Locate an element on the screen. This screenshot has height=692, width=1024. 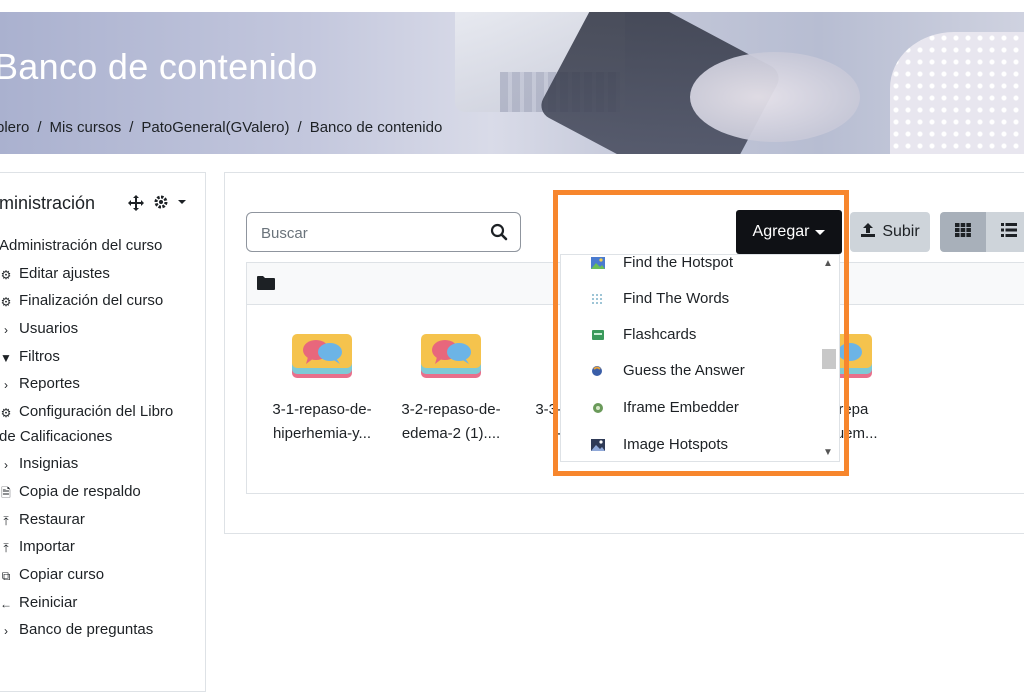
upload-icon is located at coordinates (868, 232).